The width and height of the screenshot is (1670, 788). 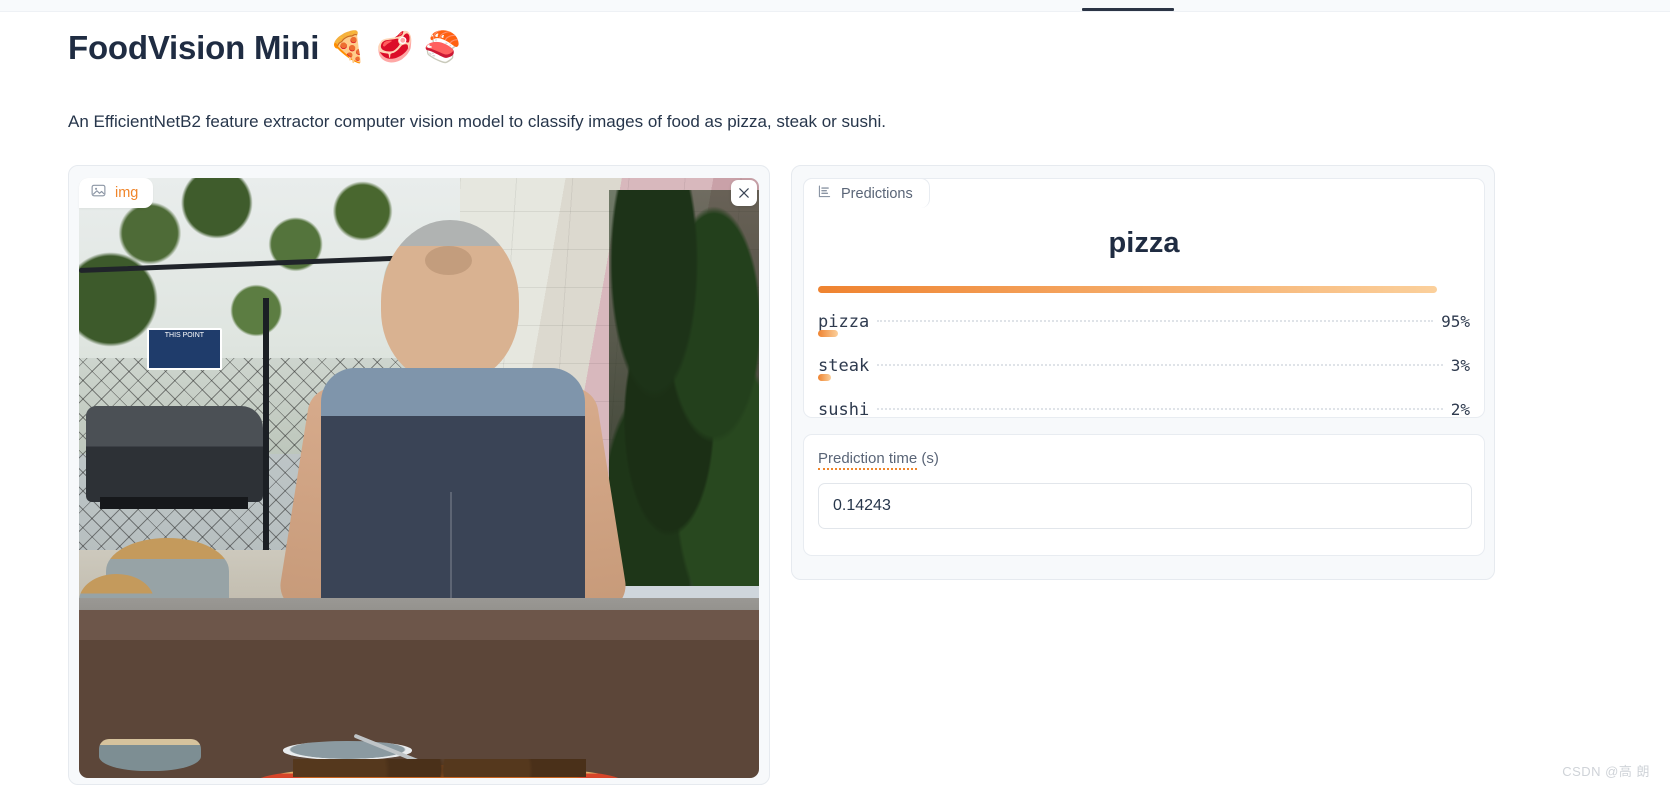 What do you see at coordinates (877, 193) in the screenshot?
I see `predictions-tab-label: Predictions` at bounding box center [877, 193].